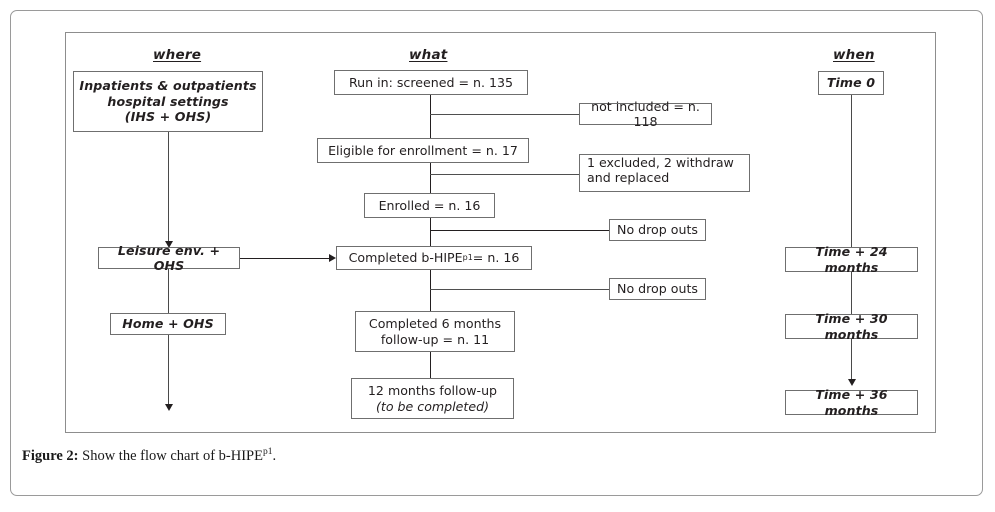  I want to click on what-node-completed-6m: Completed 6 months follow-up = n. 11, so click(435, 331).